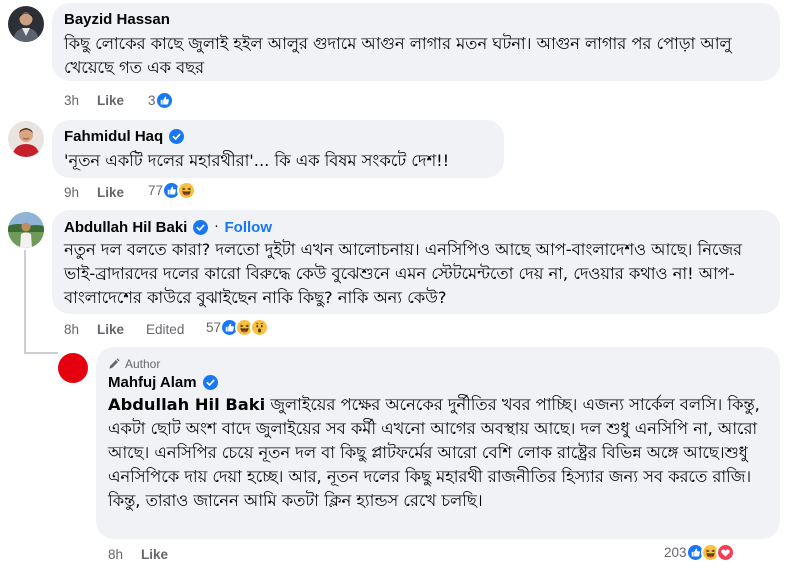  I want to click on reaction-summary: 3, so click(161, 100).